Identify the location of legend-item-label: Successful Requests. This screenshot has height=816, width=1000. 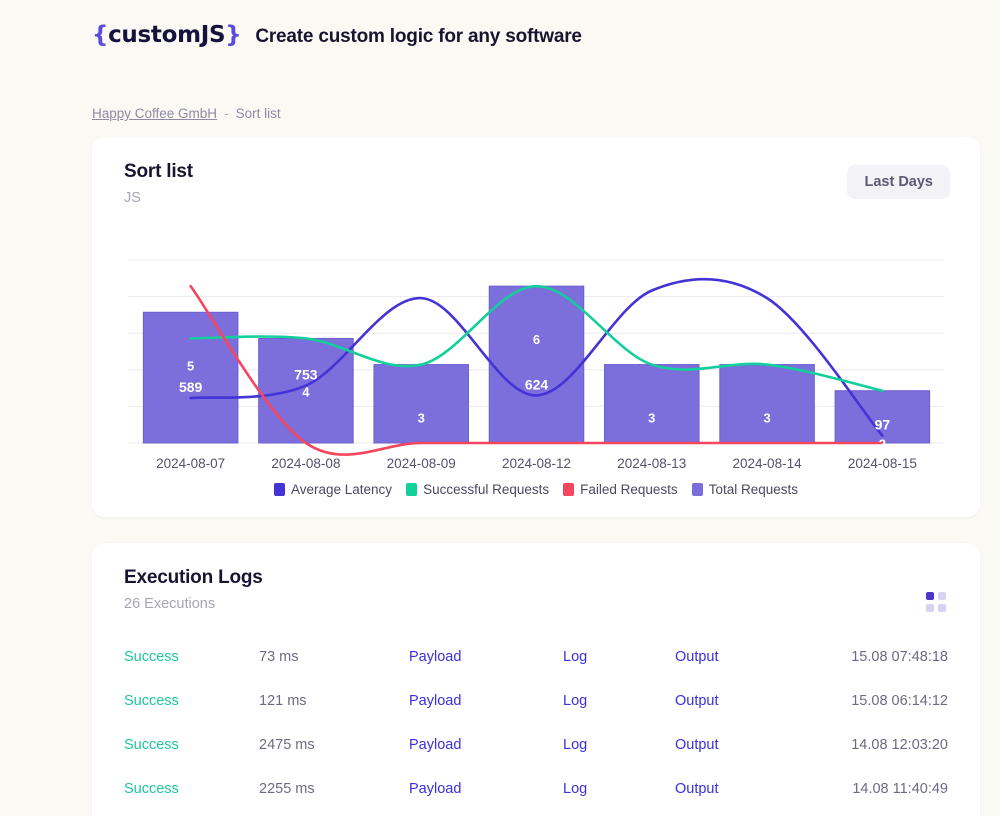
(486, 489).